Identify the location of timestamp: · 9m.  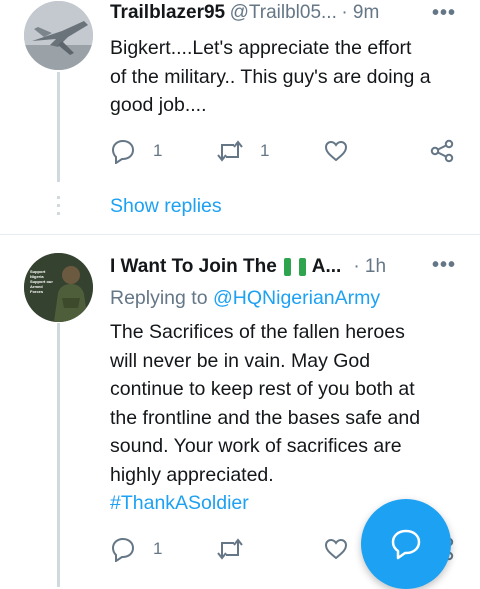
(360, 12).